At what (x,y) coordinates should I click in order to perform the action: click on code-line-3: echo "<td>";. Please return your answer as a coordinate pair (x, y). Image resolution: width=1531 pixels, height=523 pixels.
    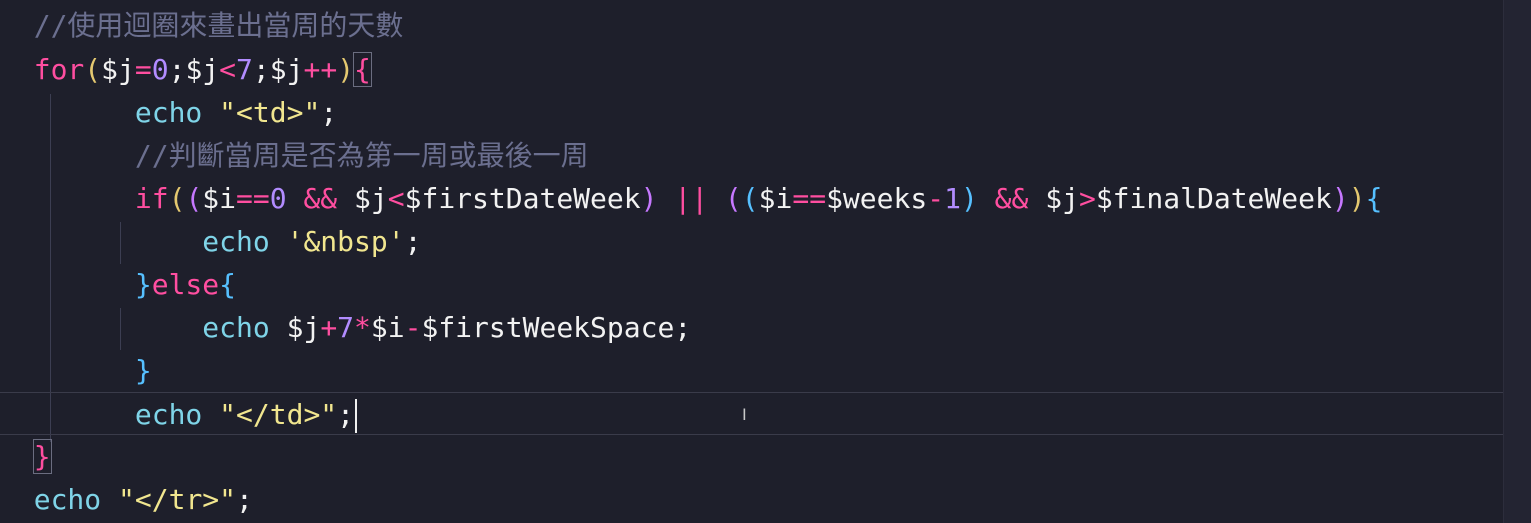
    Looking at the image, I should click on (751, 112).